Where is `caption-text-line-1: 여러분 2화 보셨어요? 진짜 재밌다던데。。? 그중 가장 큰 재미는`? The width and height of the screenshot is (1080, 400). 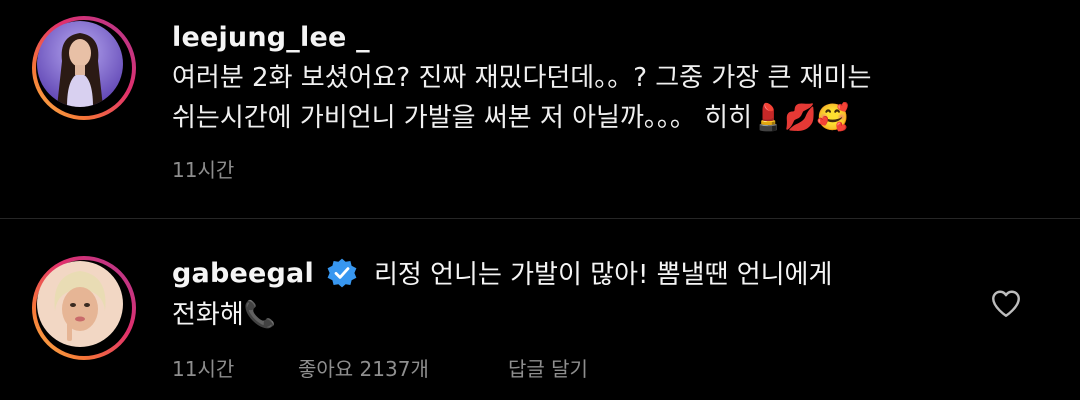
caption-text-line-1: 여러분 2화 보셨어요? 진짜 재밌다던데。。? 그중 가장 큰 재미는 is located at coordinates (522, 78).